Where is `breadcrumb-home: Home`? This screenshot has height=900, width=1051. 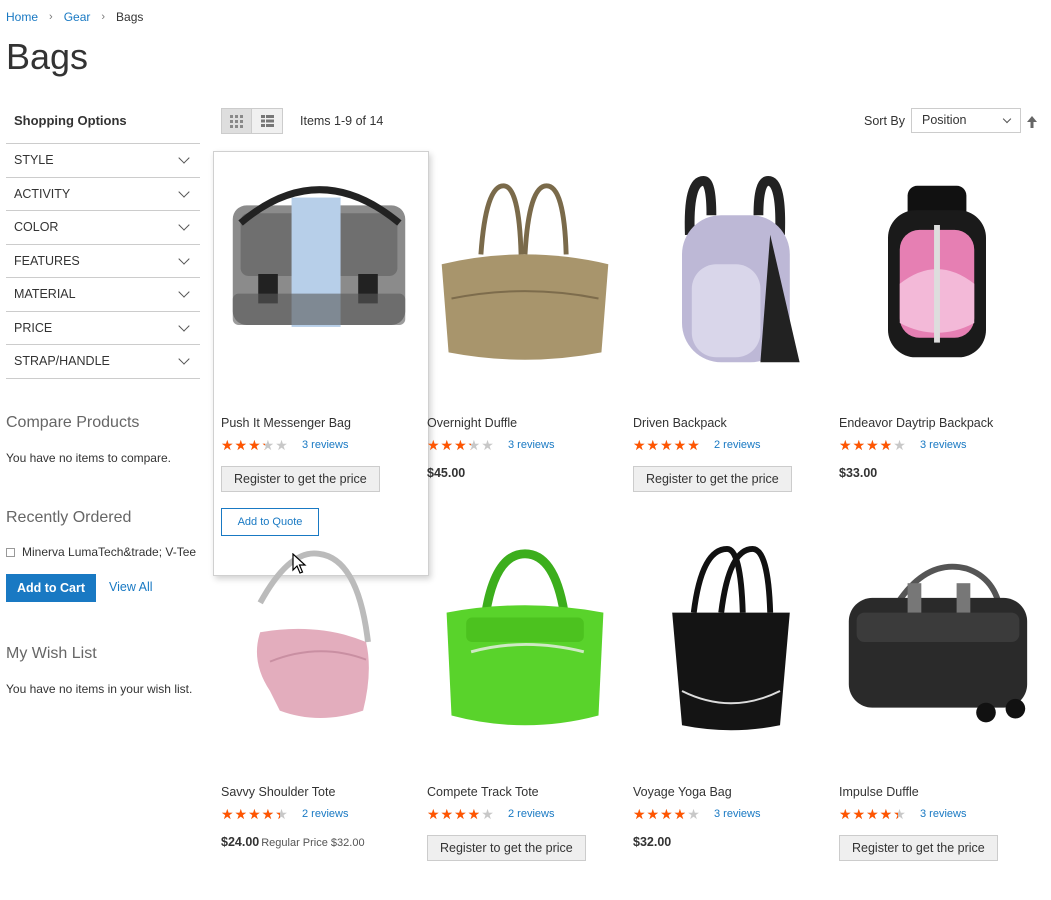
breadcrumb-home: Home is located at coordinates (22, 17).